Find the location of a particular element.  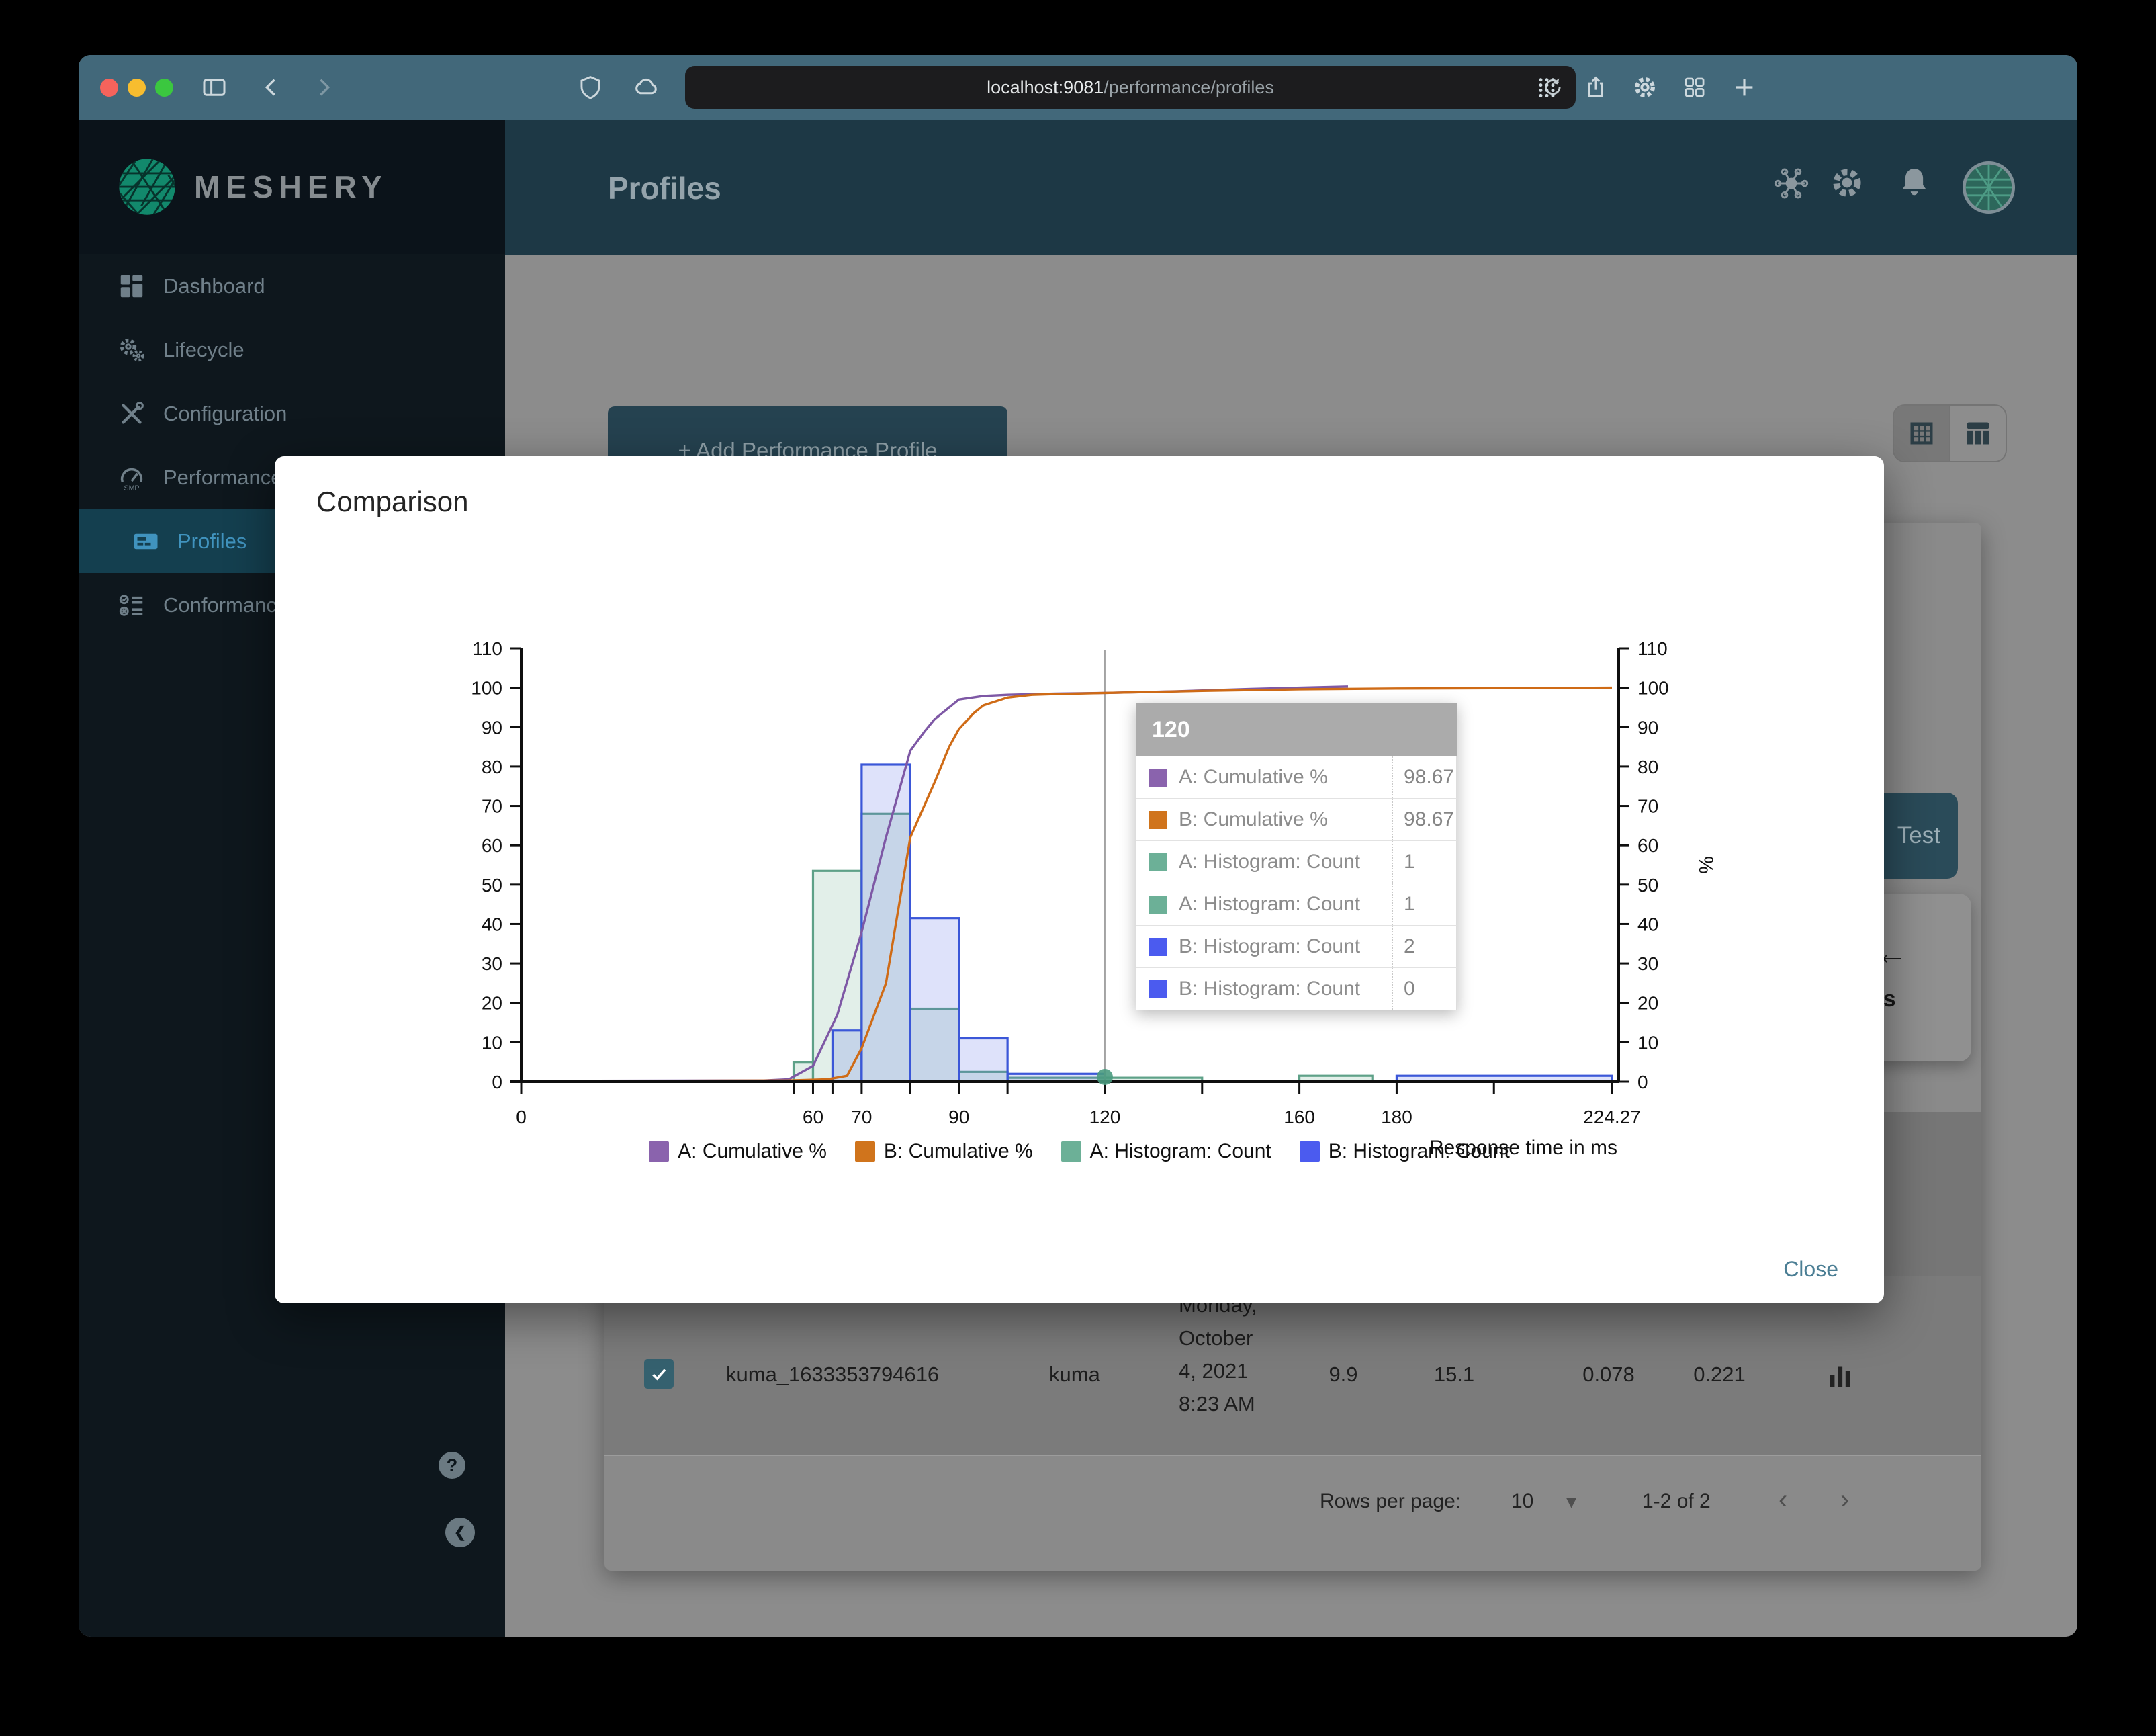

sidebar-item-label: Dashboard is located at coordinates (214, 285).